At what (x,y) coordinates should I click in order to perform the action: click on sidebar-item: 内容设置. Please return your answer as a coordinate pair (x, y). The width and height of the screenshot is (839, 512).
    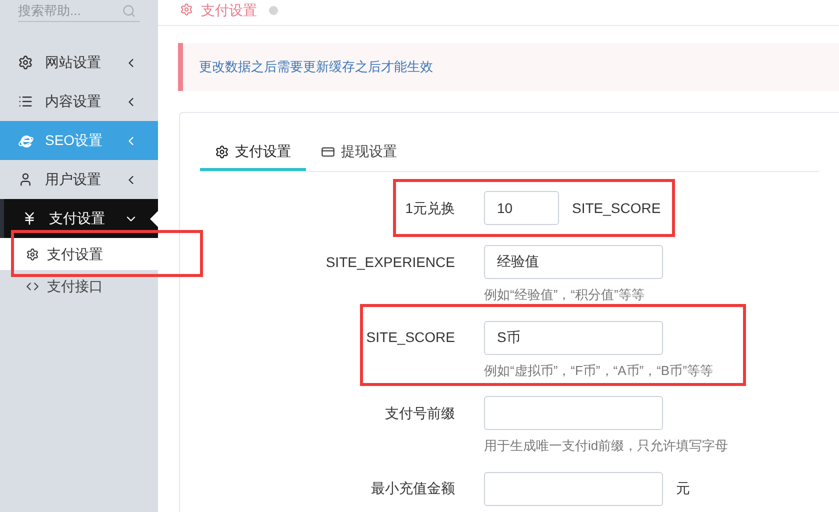
    Looking at the image, I should click on (79, 101).